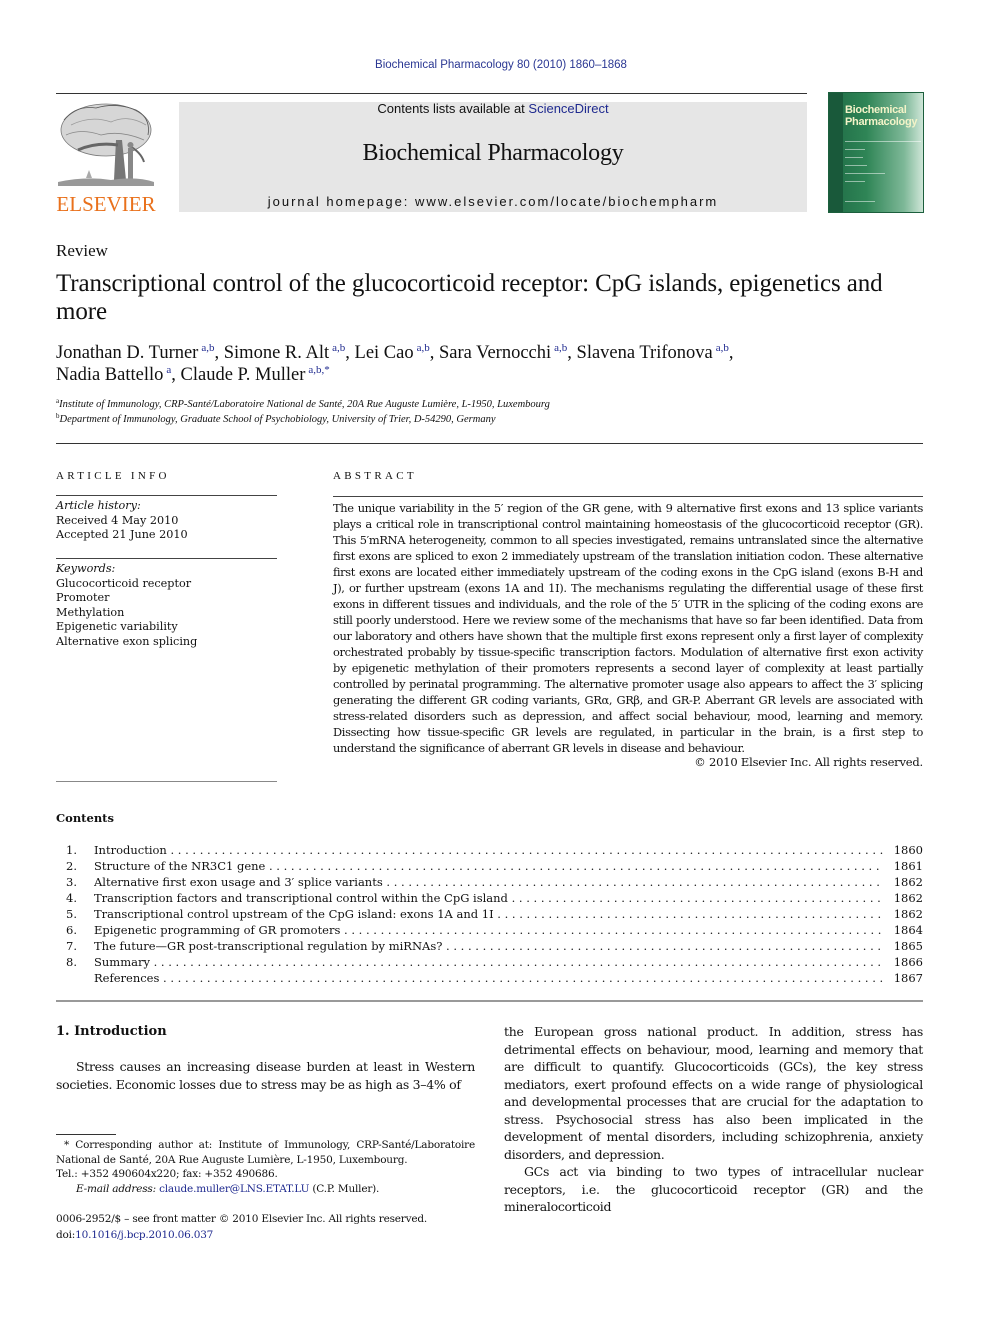  I want to click on toc-title: Introduction, so click(488, 850).